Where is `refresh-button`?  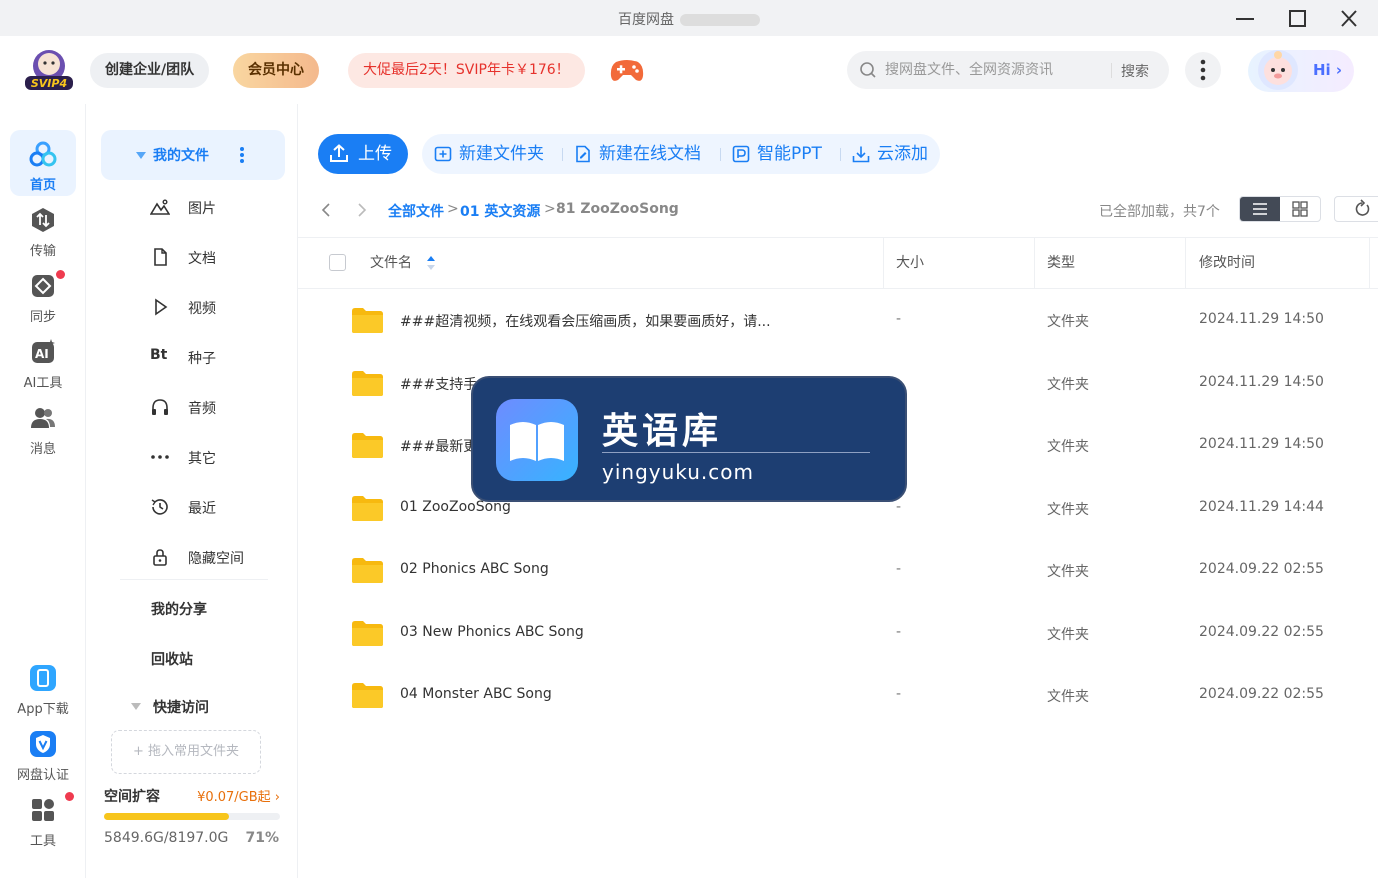
refresh-button is located at coordinates (1356, 209).